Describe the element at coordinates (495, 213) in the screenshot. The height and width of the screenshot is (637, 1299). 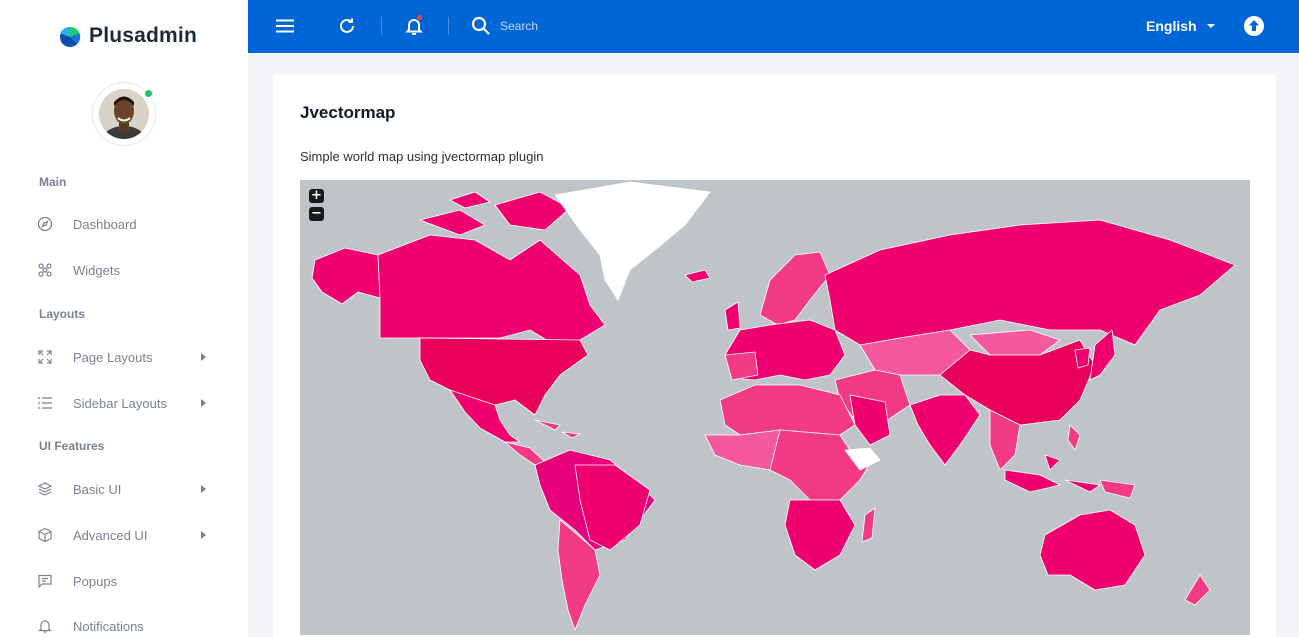
I see `region-canadian-islands` at that location.